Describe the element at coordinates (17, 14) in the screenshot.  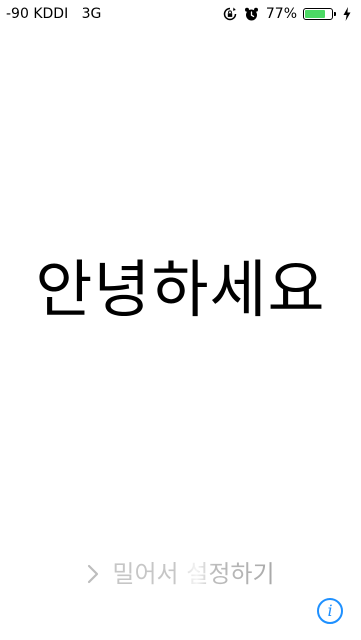
I see `signal-strength: -90` at that location.